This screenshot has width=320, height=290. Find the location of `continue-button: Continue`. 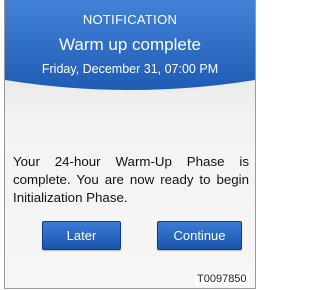

continue-button: Continue is located at coordinates (199, 235).